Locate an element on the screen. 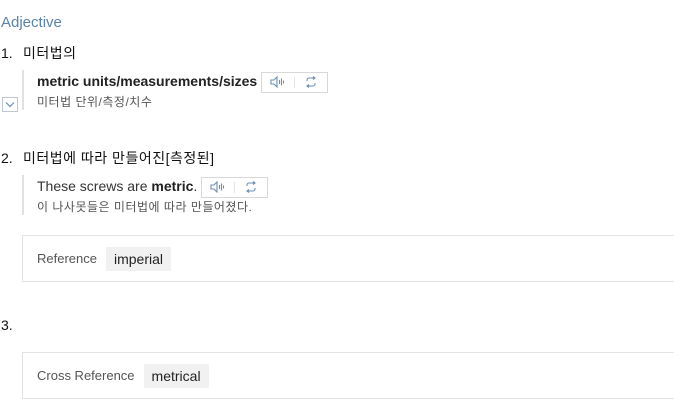 This screenshot has width=674, height=400. cross-reference-word-link: metrical is located at coordinates (176, 375).